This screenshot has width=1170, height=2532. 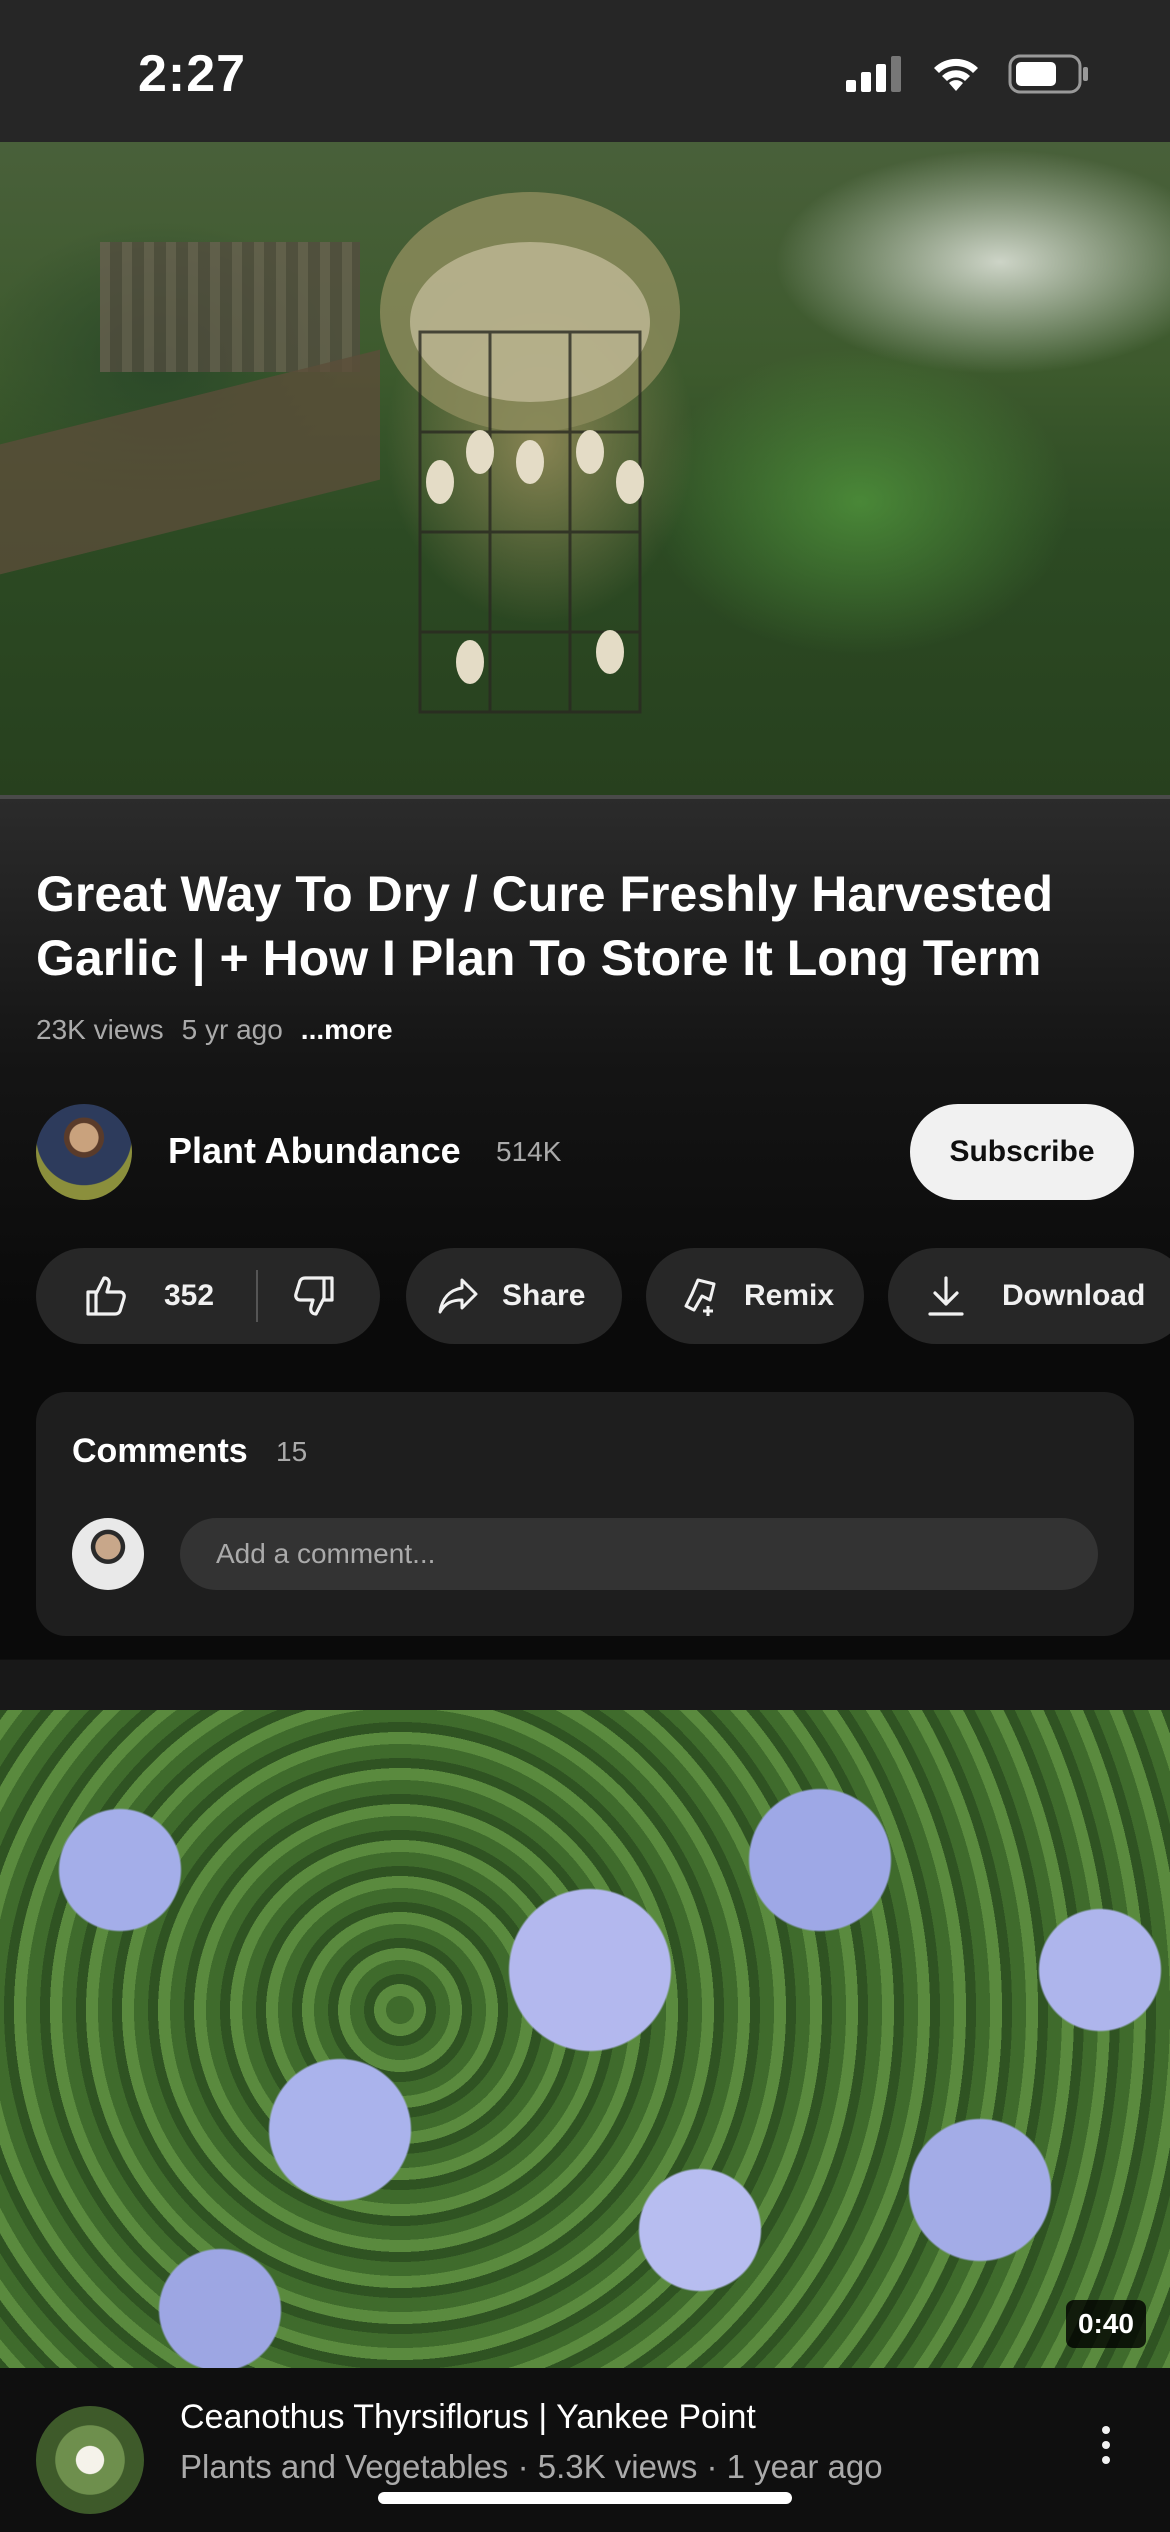 I want to click on like-count: 352, so click(x=189, y=1295).